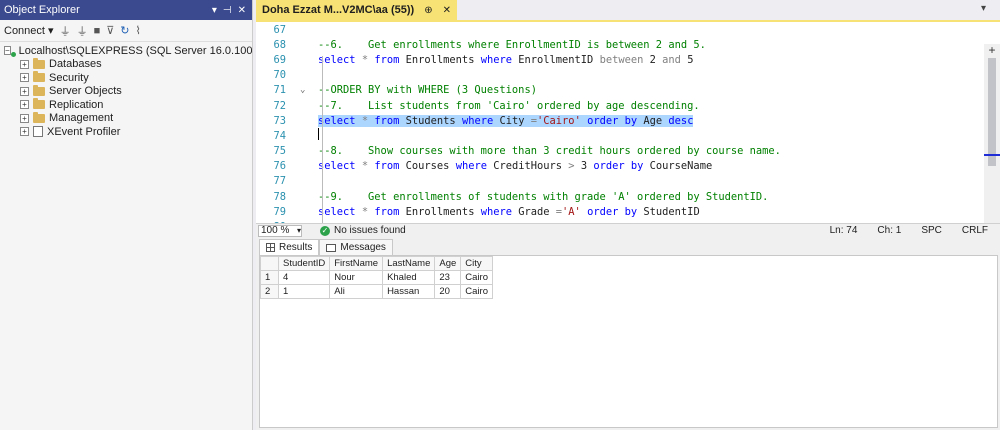 This screenshot has width=1000, height=430. Describe the element at coordinates (974, 230) in the screenshot. I see `line-ending: CRLF` at that location.